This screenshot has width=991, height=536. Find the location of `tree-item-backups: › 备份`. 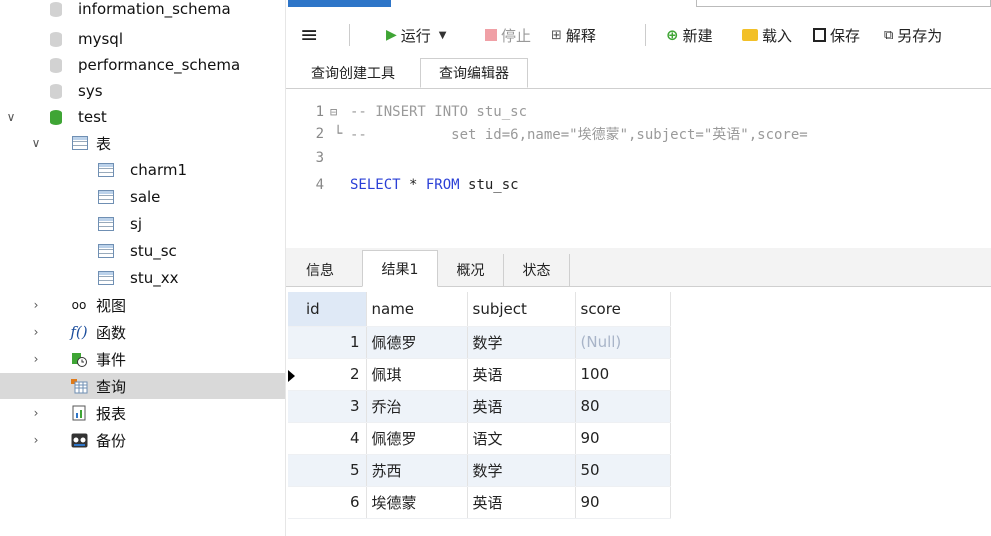

tree-item-backups: › 备份 is located at coordinates (142, 440).